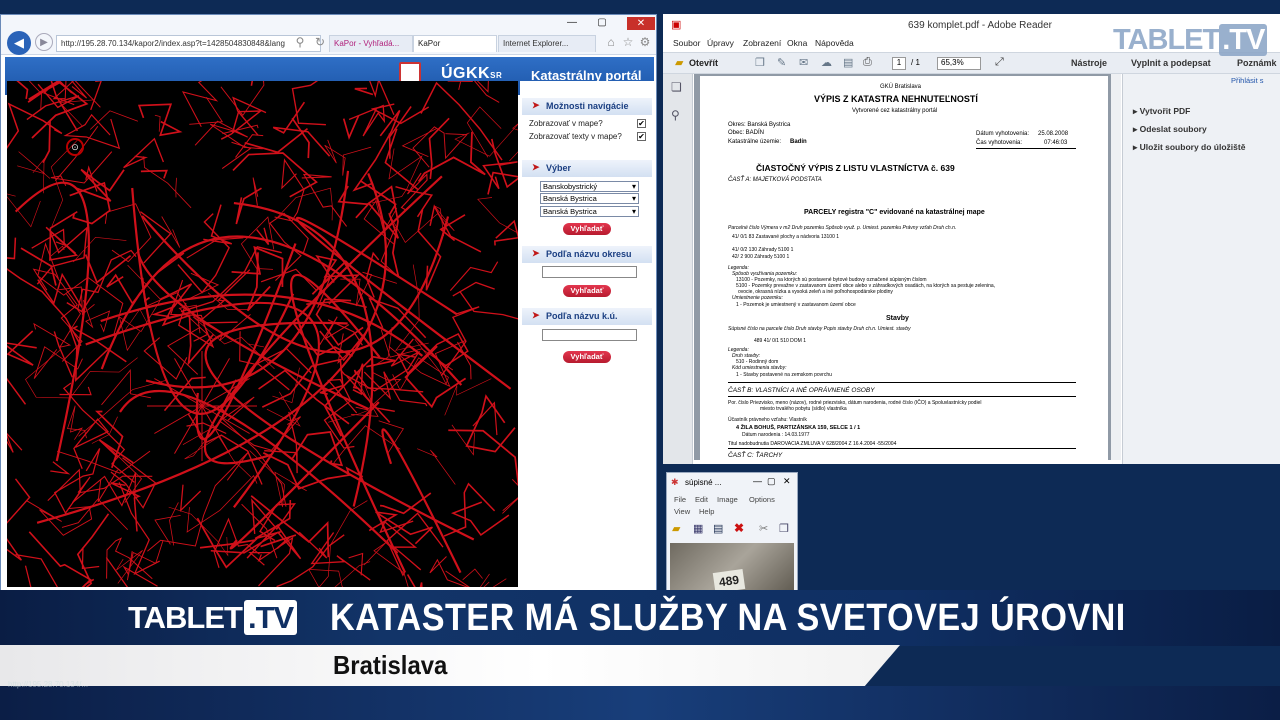 The height and width of the screenshot is (720, 1280). I want to click on zoom-select: 65,3%, so click(959, 63).